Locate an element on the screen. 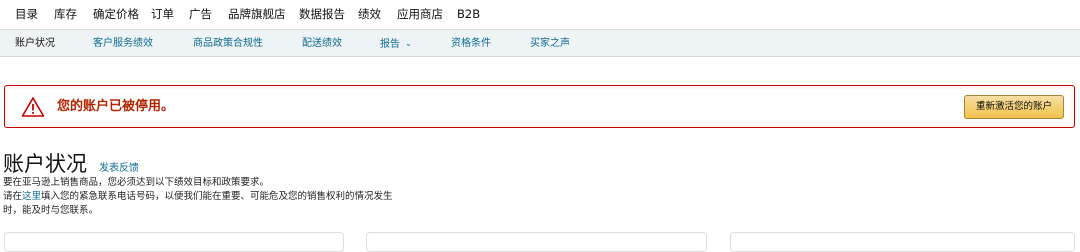 This screenshot has width=1080, height=252. top-nav-item-app-store: 应用商店 is located at coordinates (420, 14).